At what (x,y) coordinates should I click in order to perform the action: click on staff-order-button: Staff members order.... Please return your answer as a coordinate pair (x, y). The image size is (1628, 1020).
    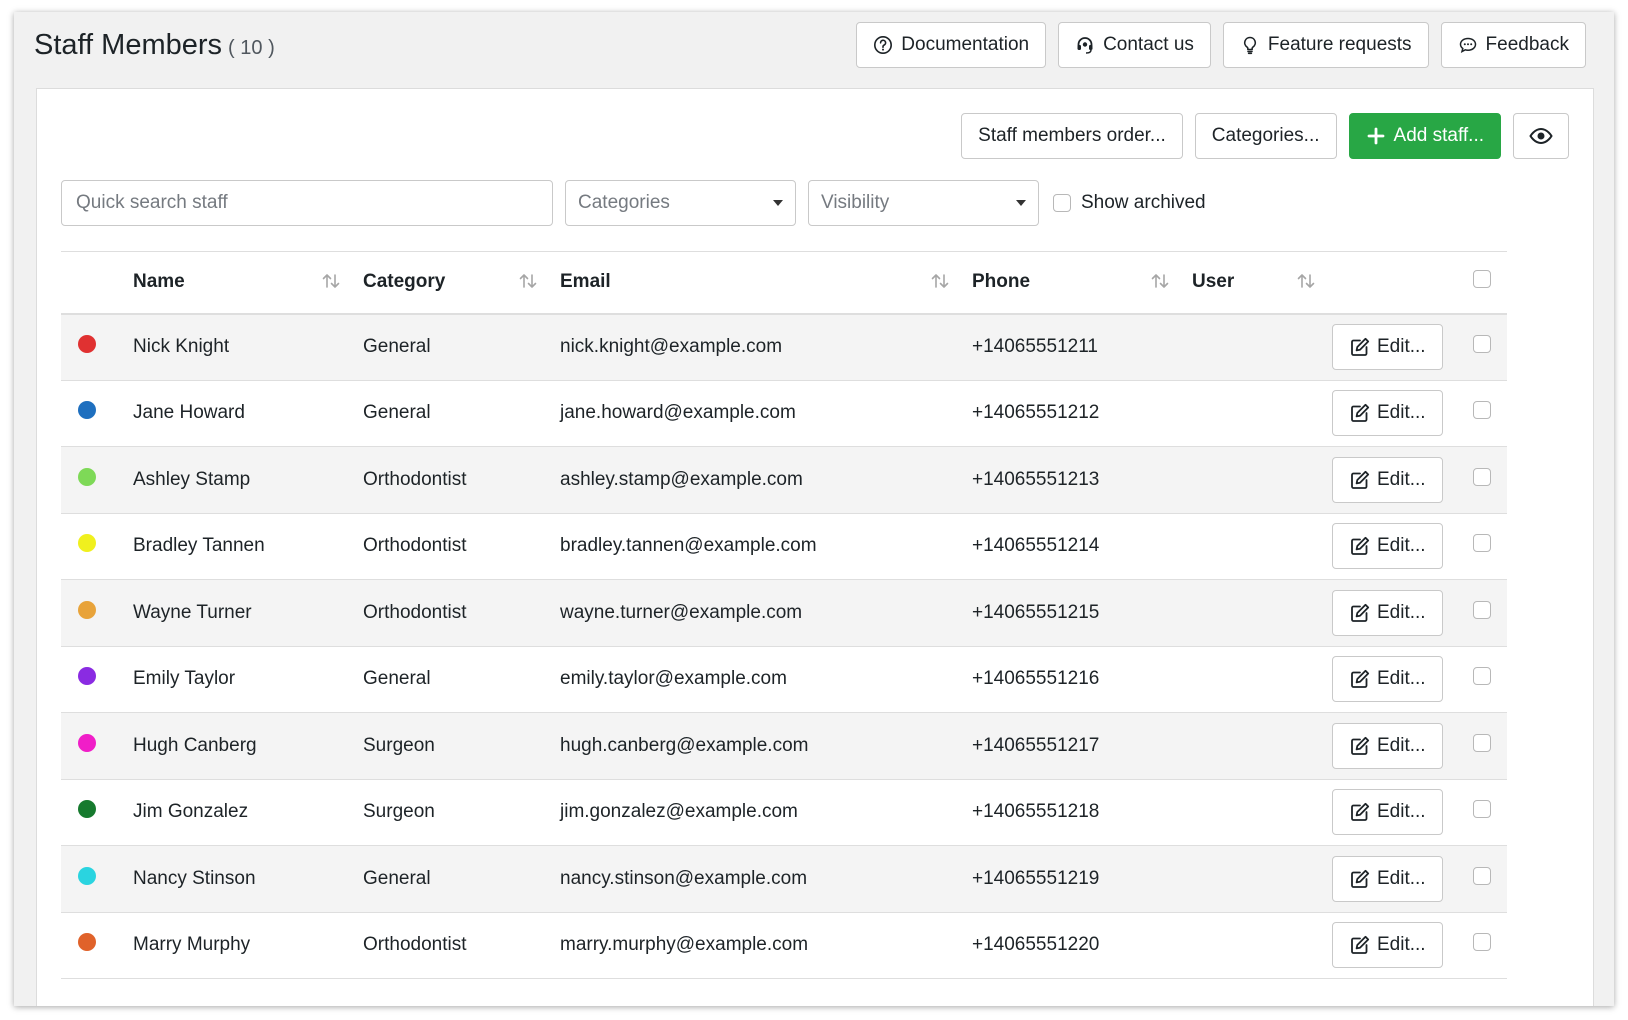
    Looking at the image, I should click on (1072, 136).